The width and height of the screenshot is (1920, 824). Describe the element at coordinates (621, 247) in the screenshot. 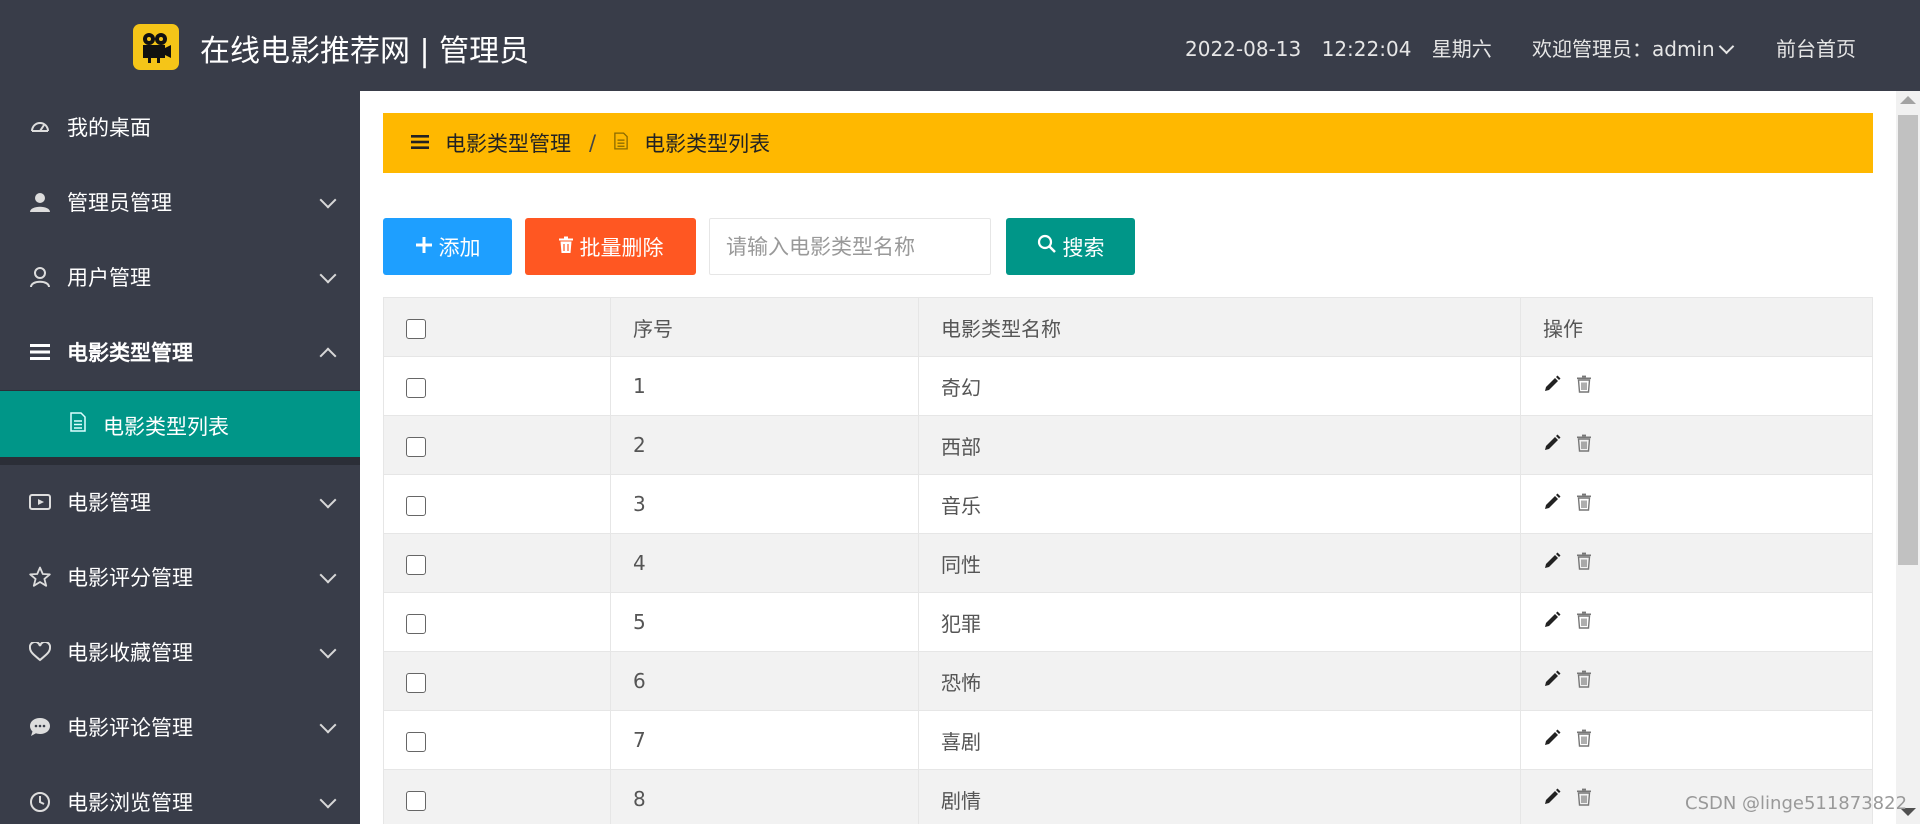

I see `batch-delete-button-label: 批量删除` at that location.